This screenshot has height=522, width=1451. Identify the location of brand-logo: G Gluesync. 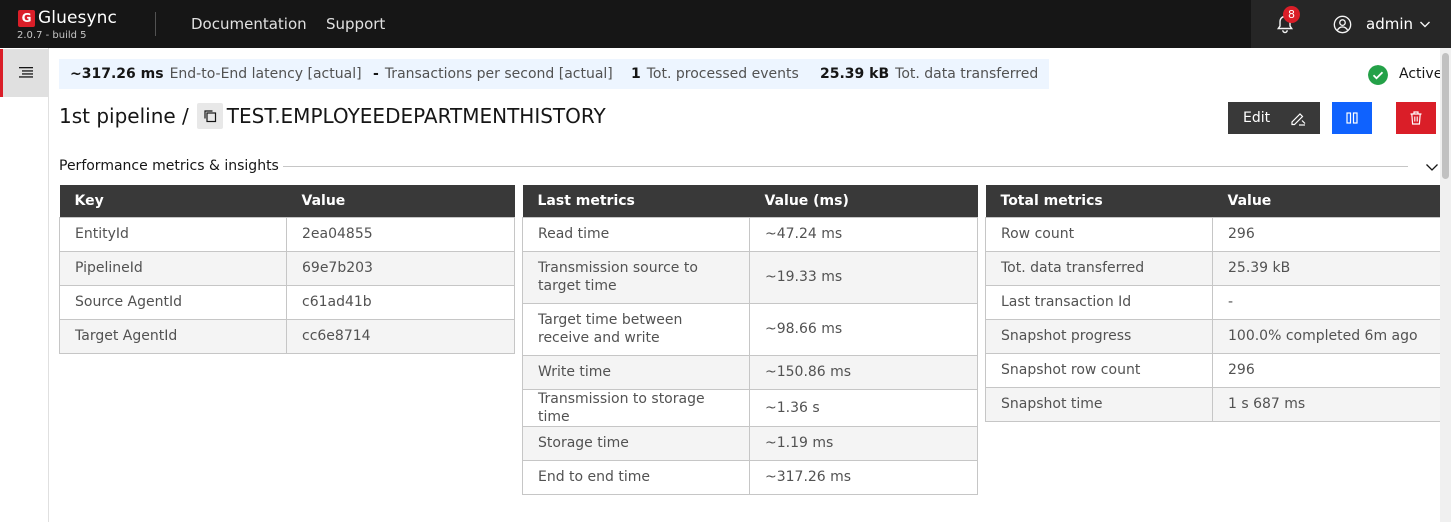
(67, 18).